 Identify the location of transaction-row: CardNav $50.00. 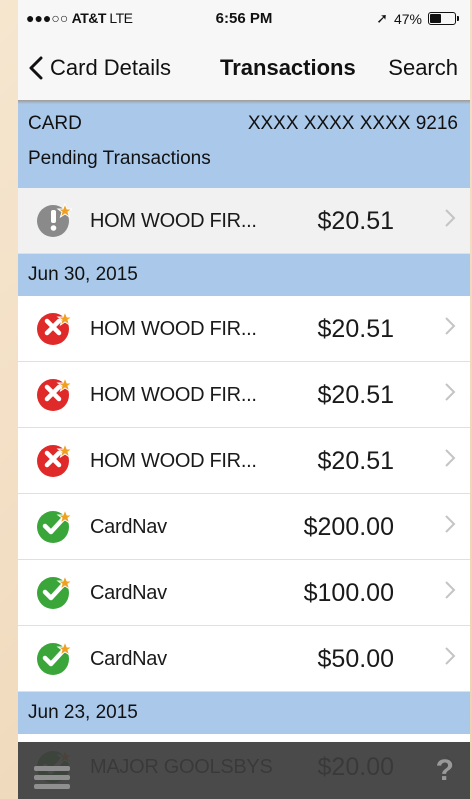
(244, 659).